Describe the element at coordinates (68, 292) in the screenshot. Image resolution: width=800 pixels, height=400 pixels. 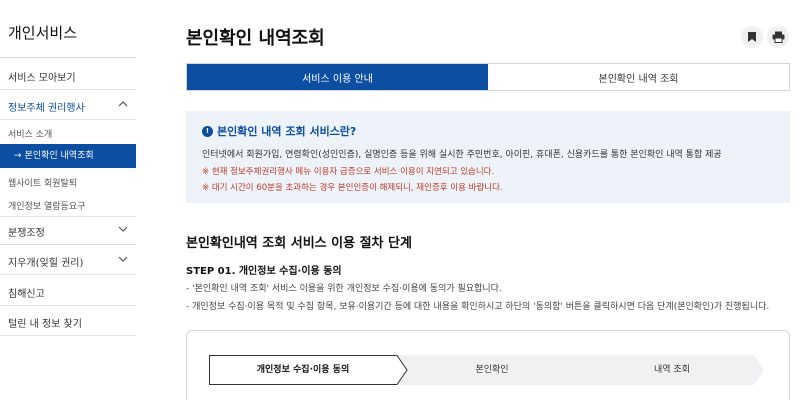
I see `sidebar-item-report: 침해신고` at that location.